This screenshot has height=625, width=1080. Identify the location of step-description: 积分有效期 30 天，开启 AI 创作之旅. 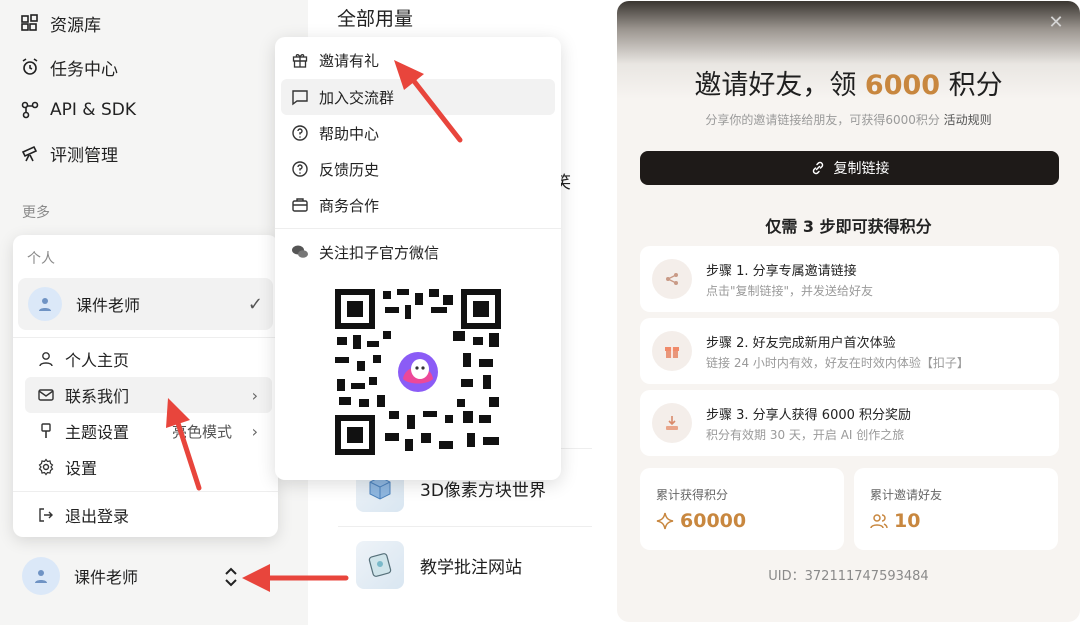
(805, 435).